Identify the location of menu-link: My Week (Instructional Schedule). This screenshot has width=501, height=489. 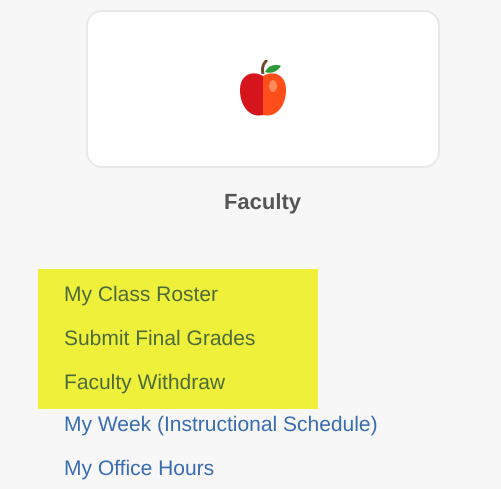
(269, 425).